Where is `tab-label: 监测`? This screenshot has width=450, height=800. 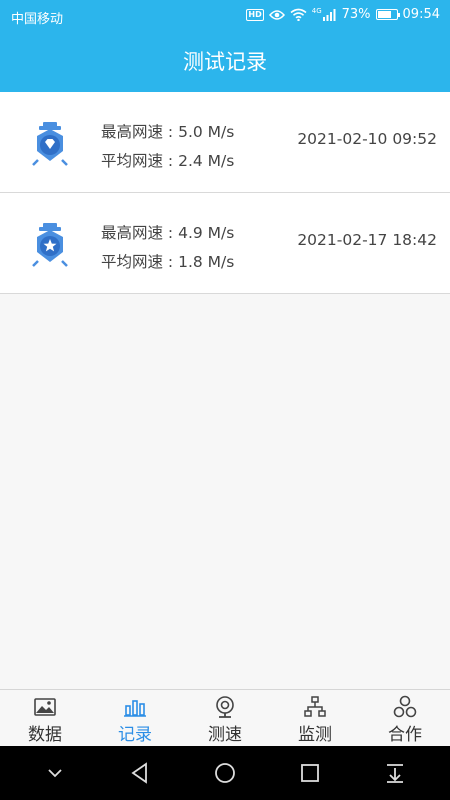 tab-label: 监测 is located at coordinates (315, 735).